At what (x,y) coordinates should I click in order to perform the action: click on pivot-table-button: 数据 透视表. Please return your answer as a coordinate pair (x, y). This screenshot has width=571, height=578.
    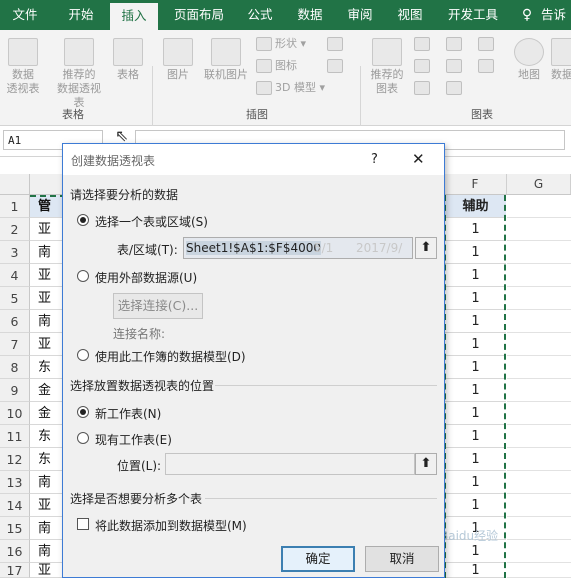
    Looking at the image, I should click on (23, 67).